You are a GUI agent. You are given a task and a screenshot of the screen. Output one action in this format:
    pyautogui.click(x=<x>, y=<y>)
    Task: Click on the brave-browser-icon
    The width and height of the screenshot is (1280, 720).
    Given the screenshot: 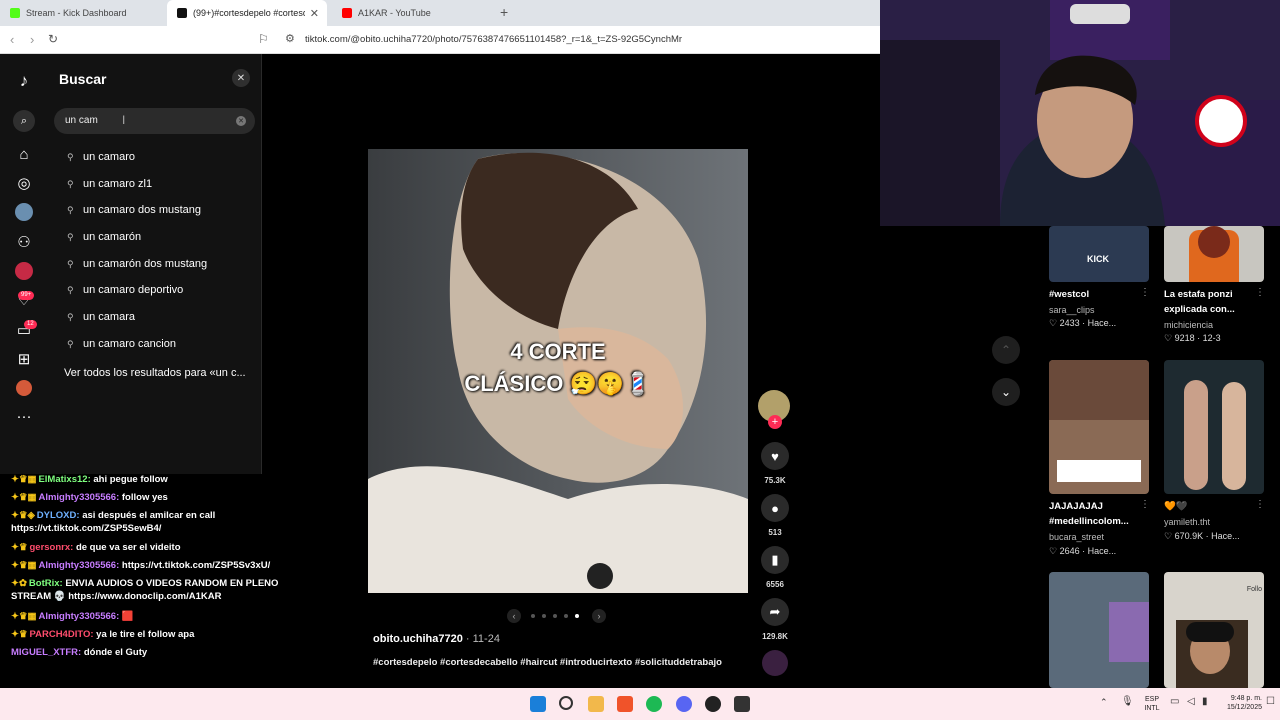 What is the action you would take?
    pyautogui.click(x=625, y=704)
    